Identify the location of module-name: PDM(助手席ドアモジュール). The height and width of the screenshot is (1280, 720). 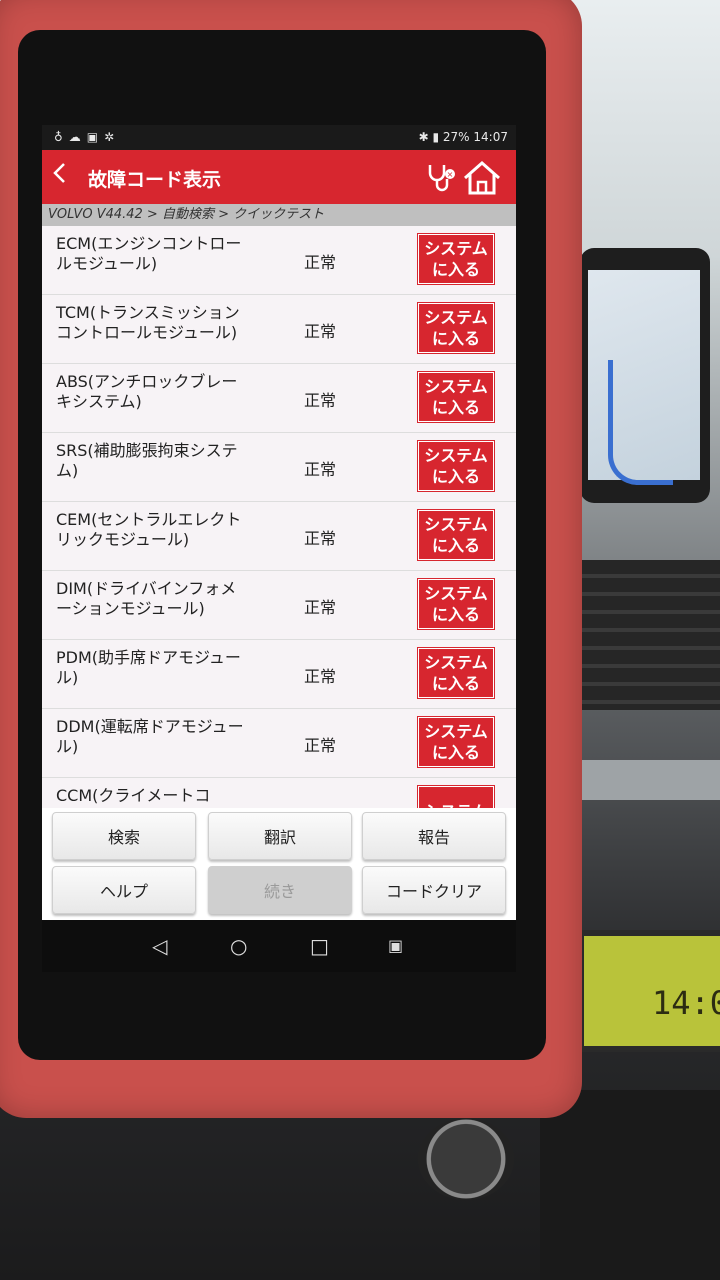
(148, 667).